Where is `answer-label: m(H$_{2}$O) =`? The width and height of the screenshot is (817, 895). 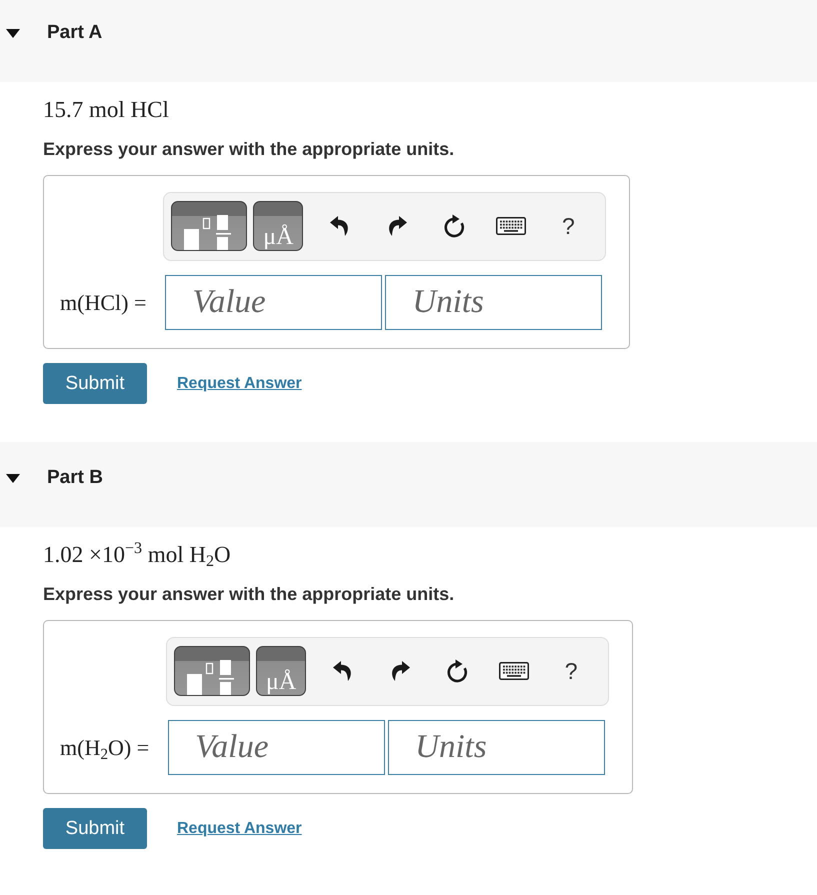
answer-label: m(H$_{2}$O) = is located at coordinates (105, 747).